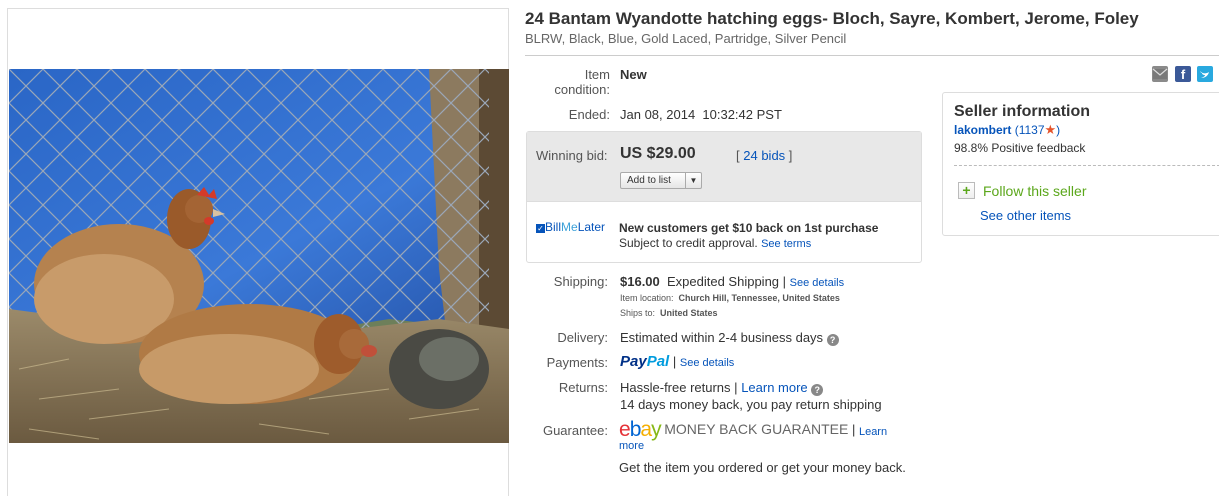 Image resolution: width=1219 pixels, height=496 pixels. Describe the element at coordinates (589, 114) in the screenshot. I see `ended-label: Ended:` at that location.